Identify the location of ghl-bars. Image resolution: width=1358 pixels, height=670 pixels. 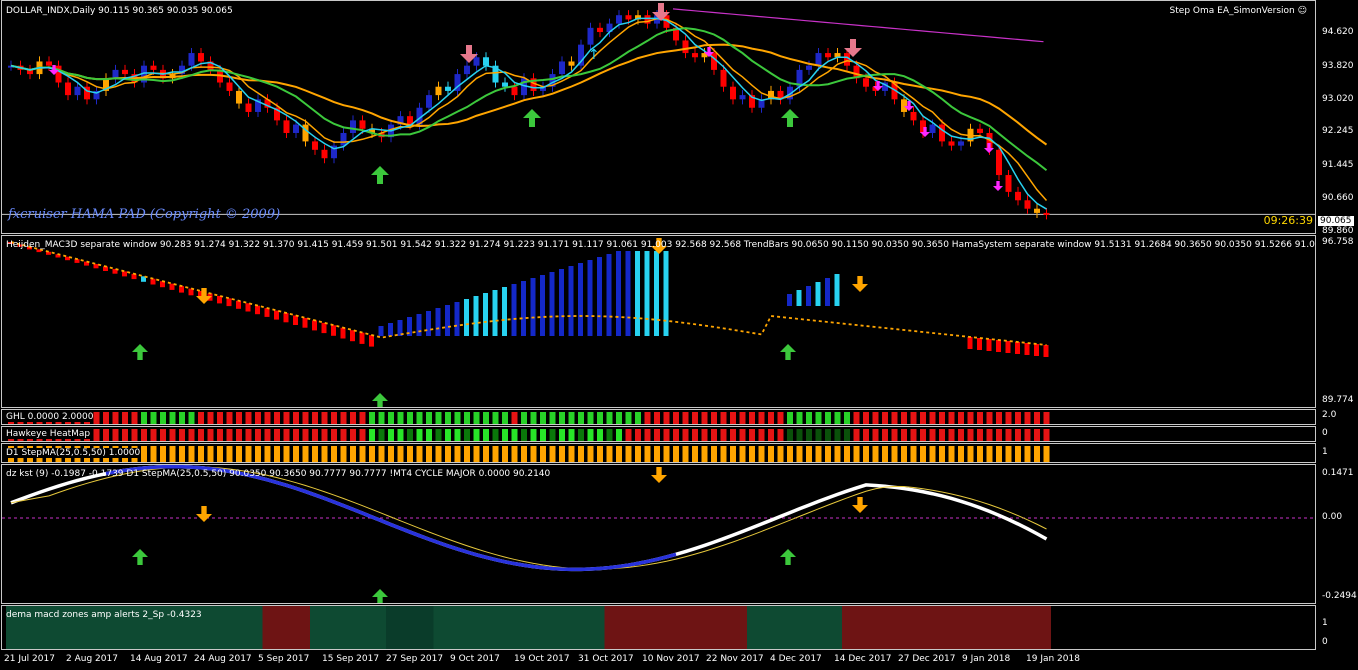
(529, 418).